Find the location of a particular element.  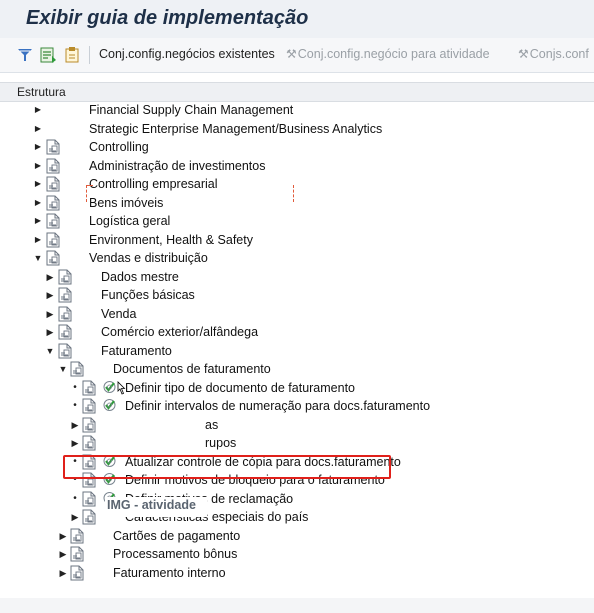

tree-row: ▶ Processamento bônus is located at coordinates (297, 554).